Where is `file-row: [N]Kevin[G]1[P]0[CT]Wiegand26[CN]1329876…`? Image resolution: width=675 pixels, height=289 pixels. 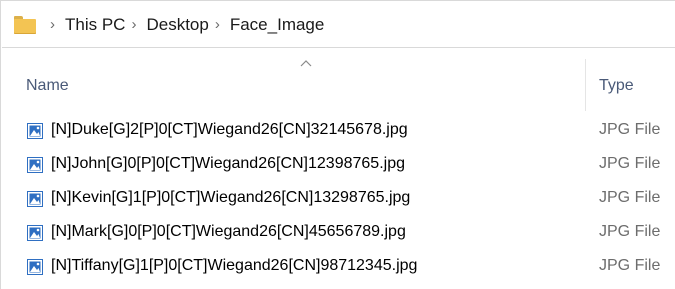 file-row: [N]Kevin[G]1[P]0[CT]Wiegand26[CN]1329876… is located at coordinates (338, 200).